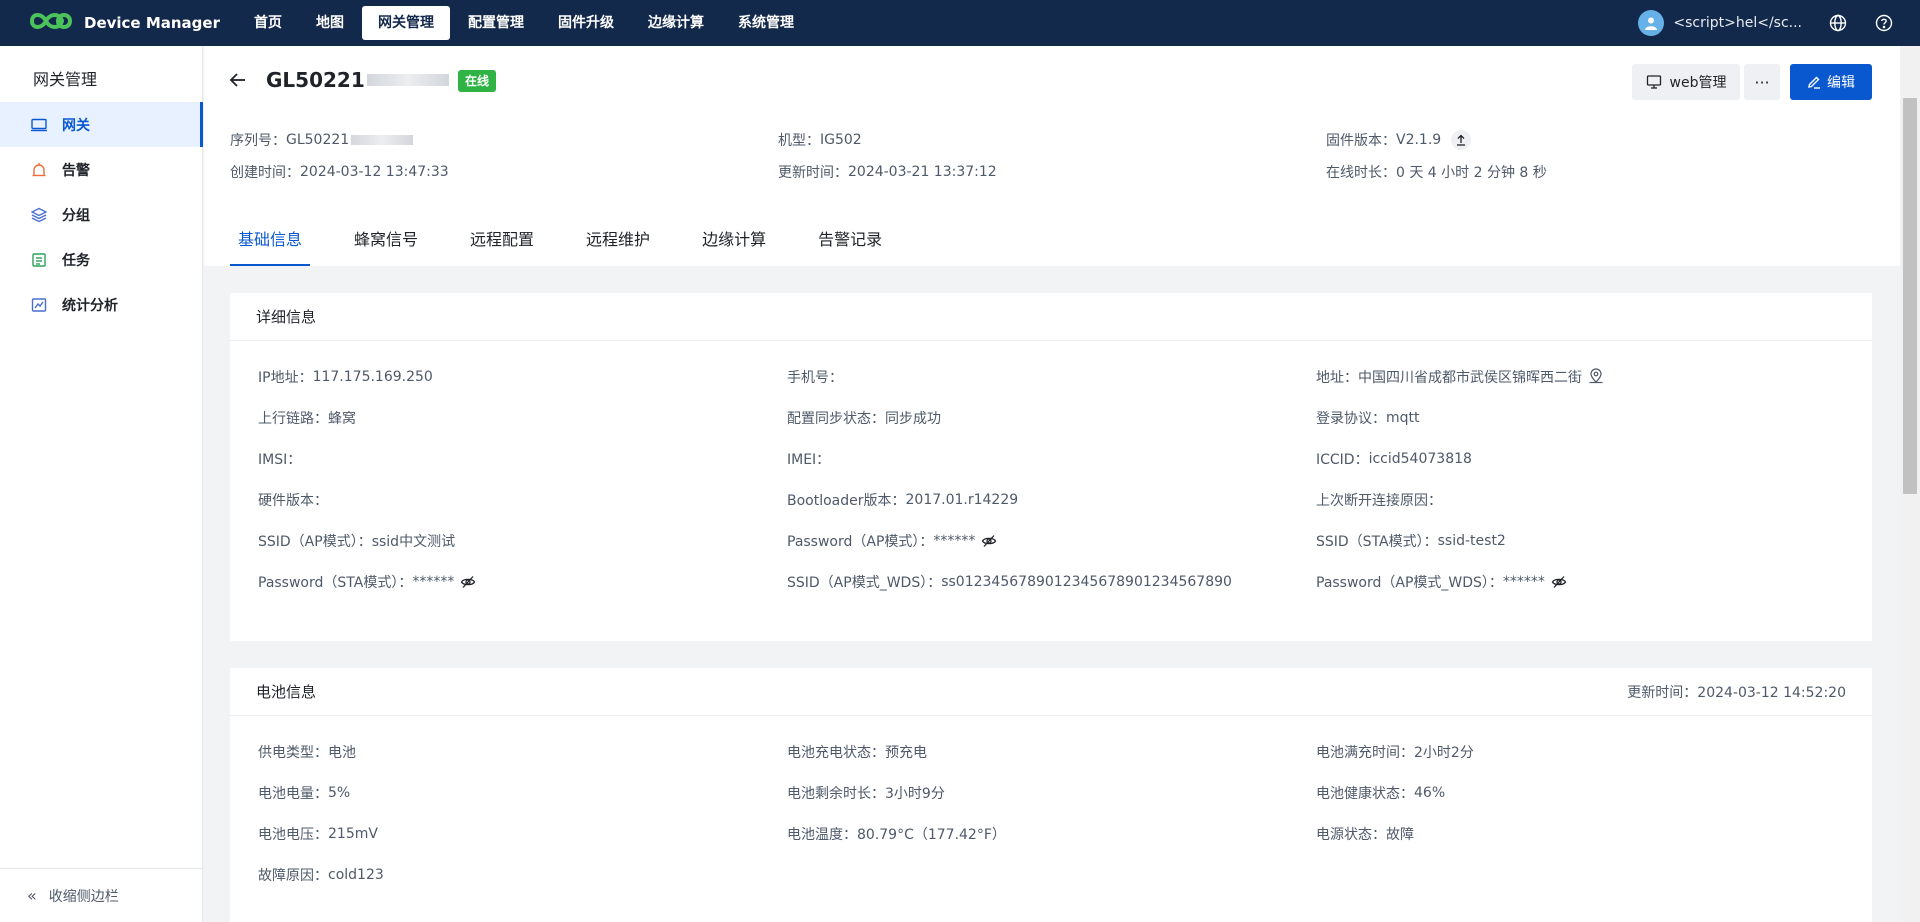  I want to click on model-value: IG502, so click(841, 140).